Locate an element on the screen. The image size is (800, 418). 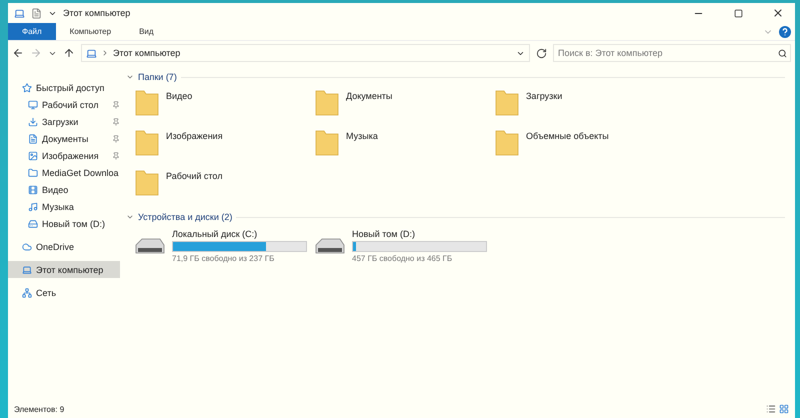
free-space-text: 457 ГБ свободно из 465 ГБ is located at coordinates (403, 258).